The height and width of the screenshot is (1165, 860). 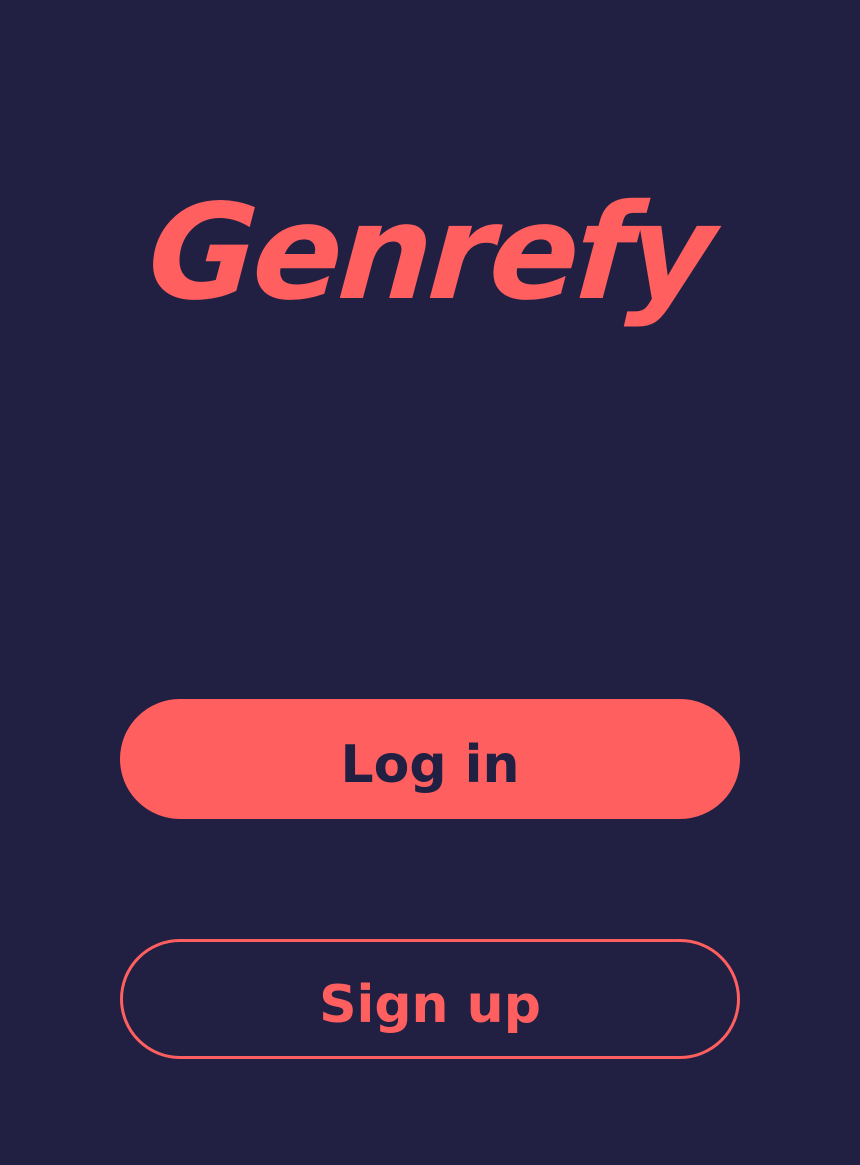 I want to click on login-button: Log in, so click(x=430, y=759).